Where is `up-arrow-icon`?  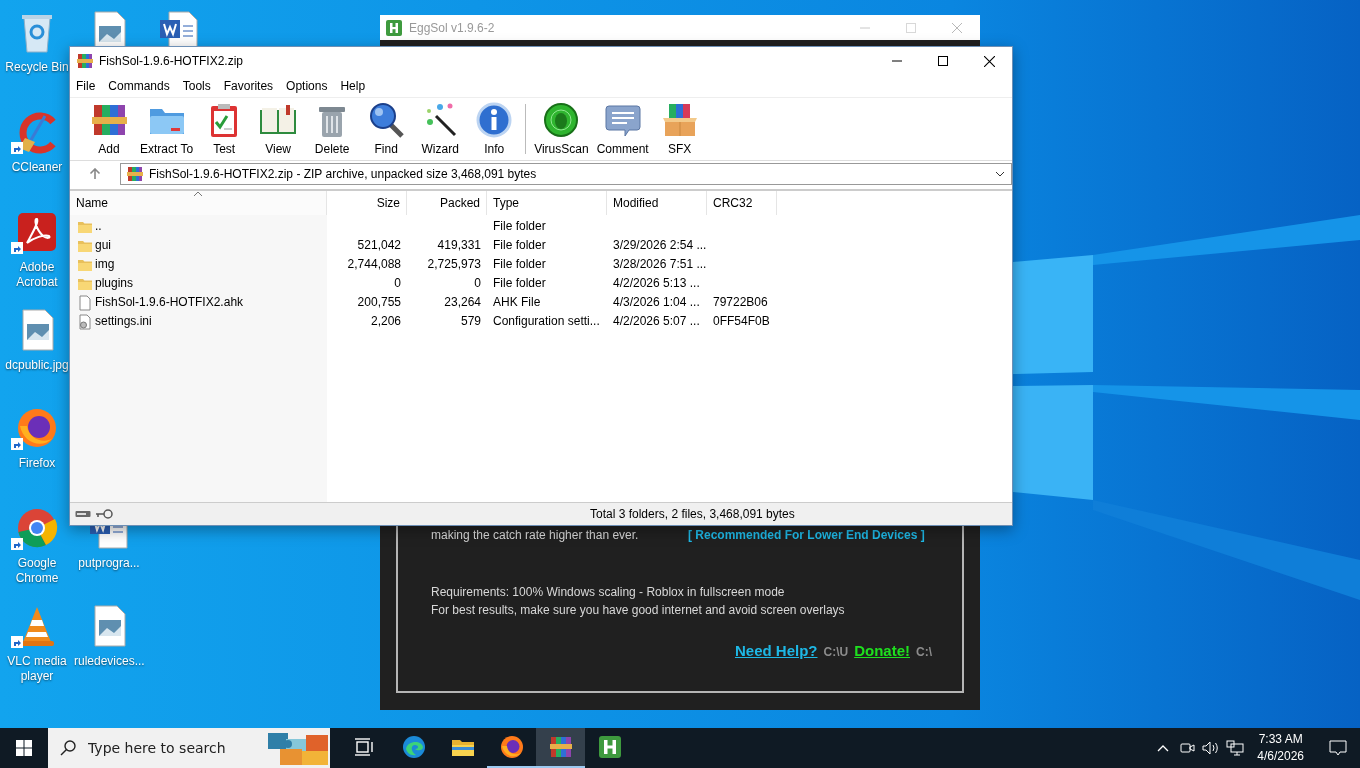
up-arrow-icon is located at coordinates (95, 174).